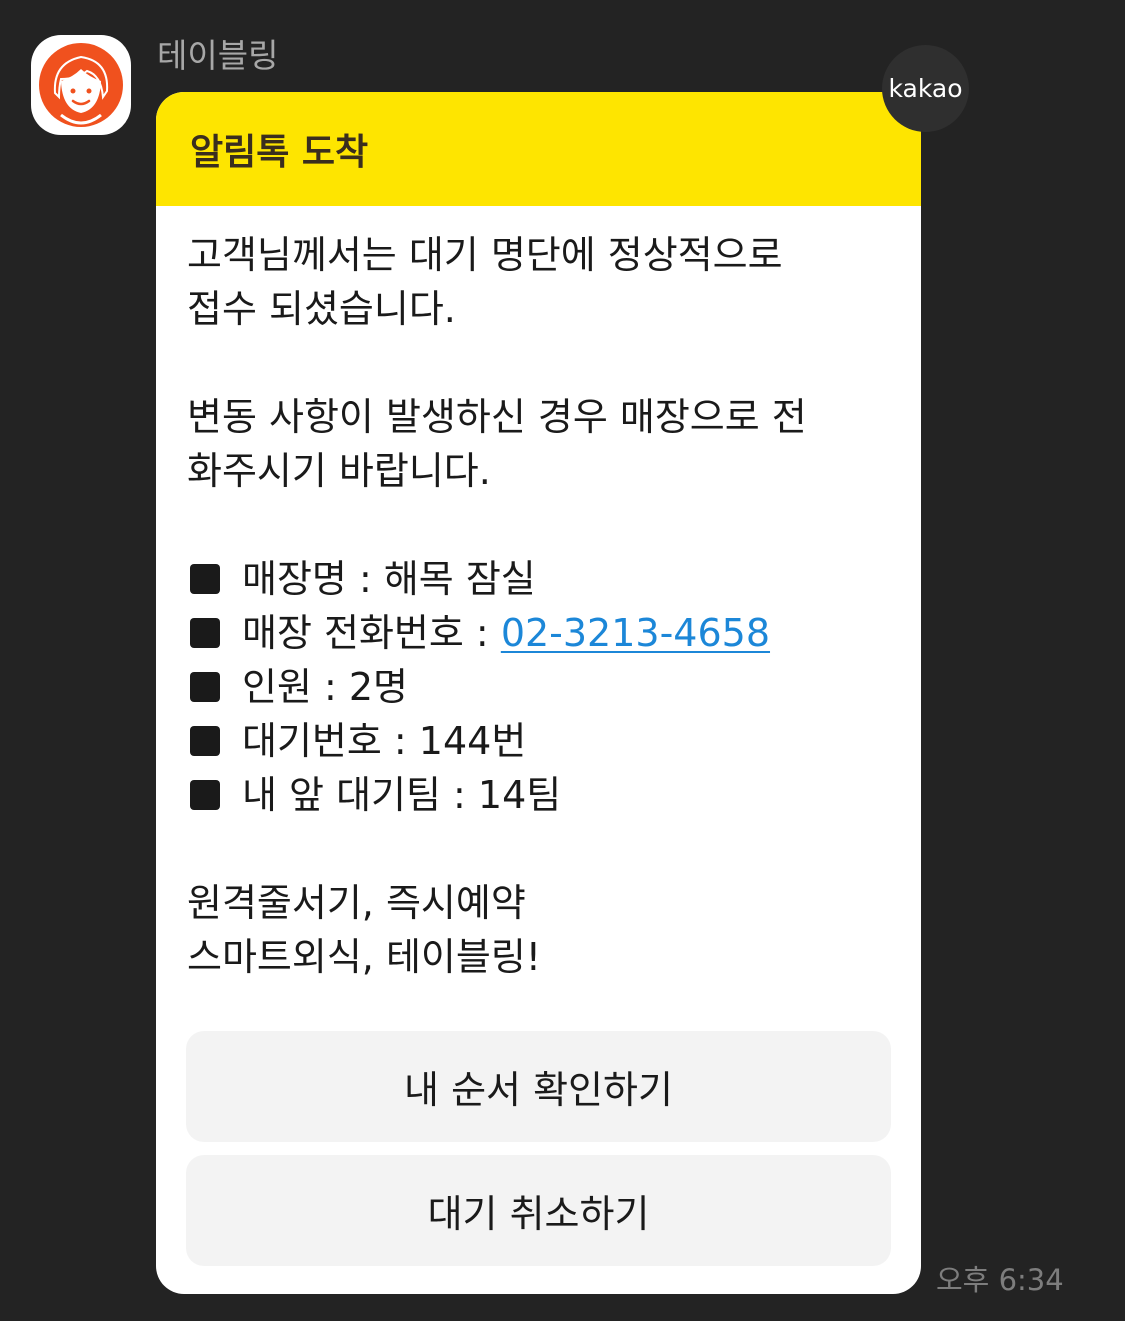 The width and height of the screenshot is (1125, 1321). I want to click on store-phone-label: 매장 전화번호 :, so click(371, 633).